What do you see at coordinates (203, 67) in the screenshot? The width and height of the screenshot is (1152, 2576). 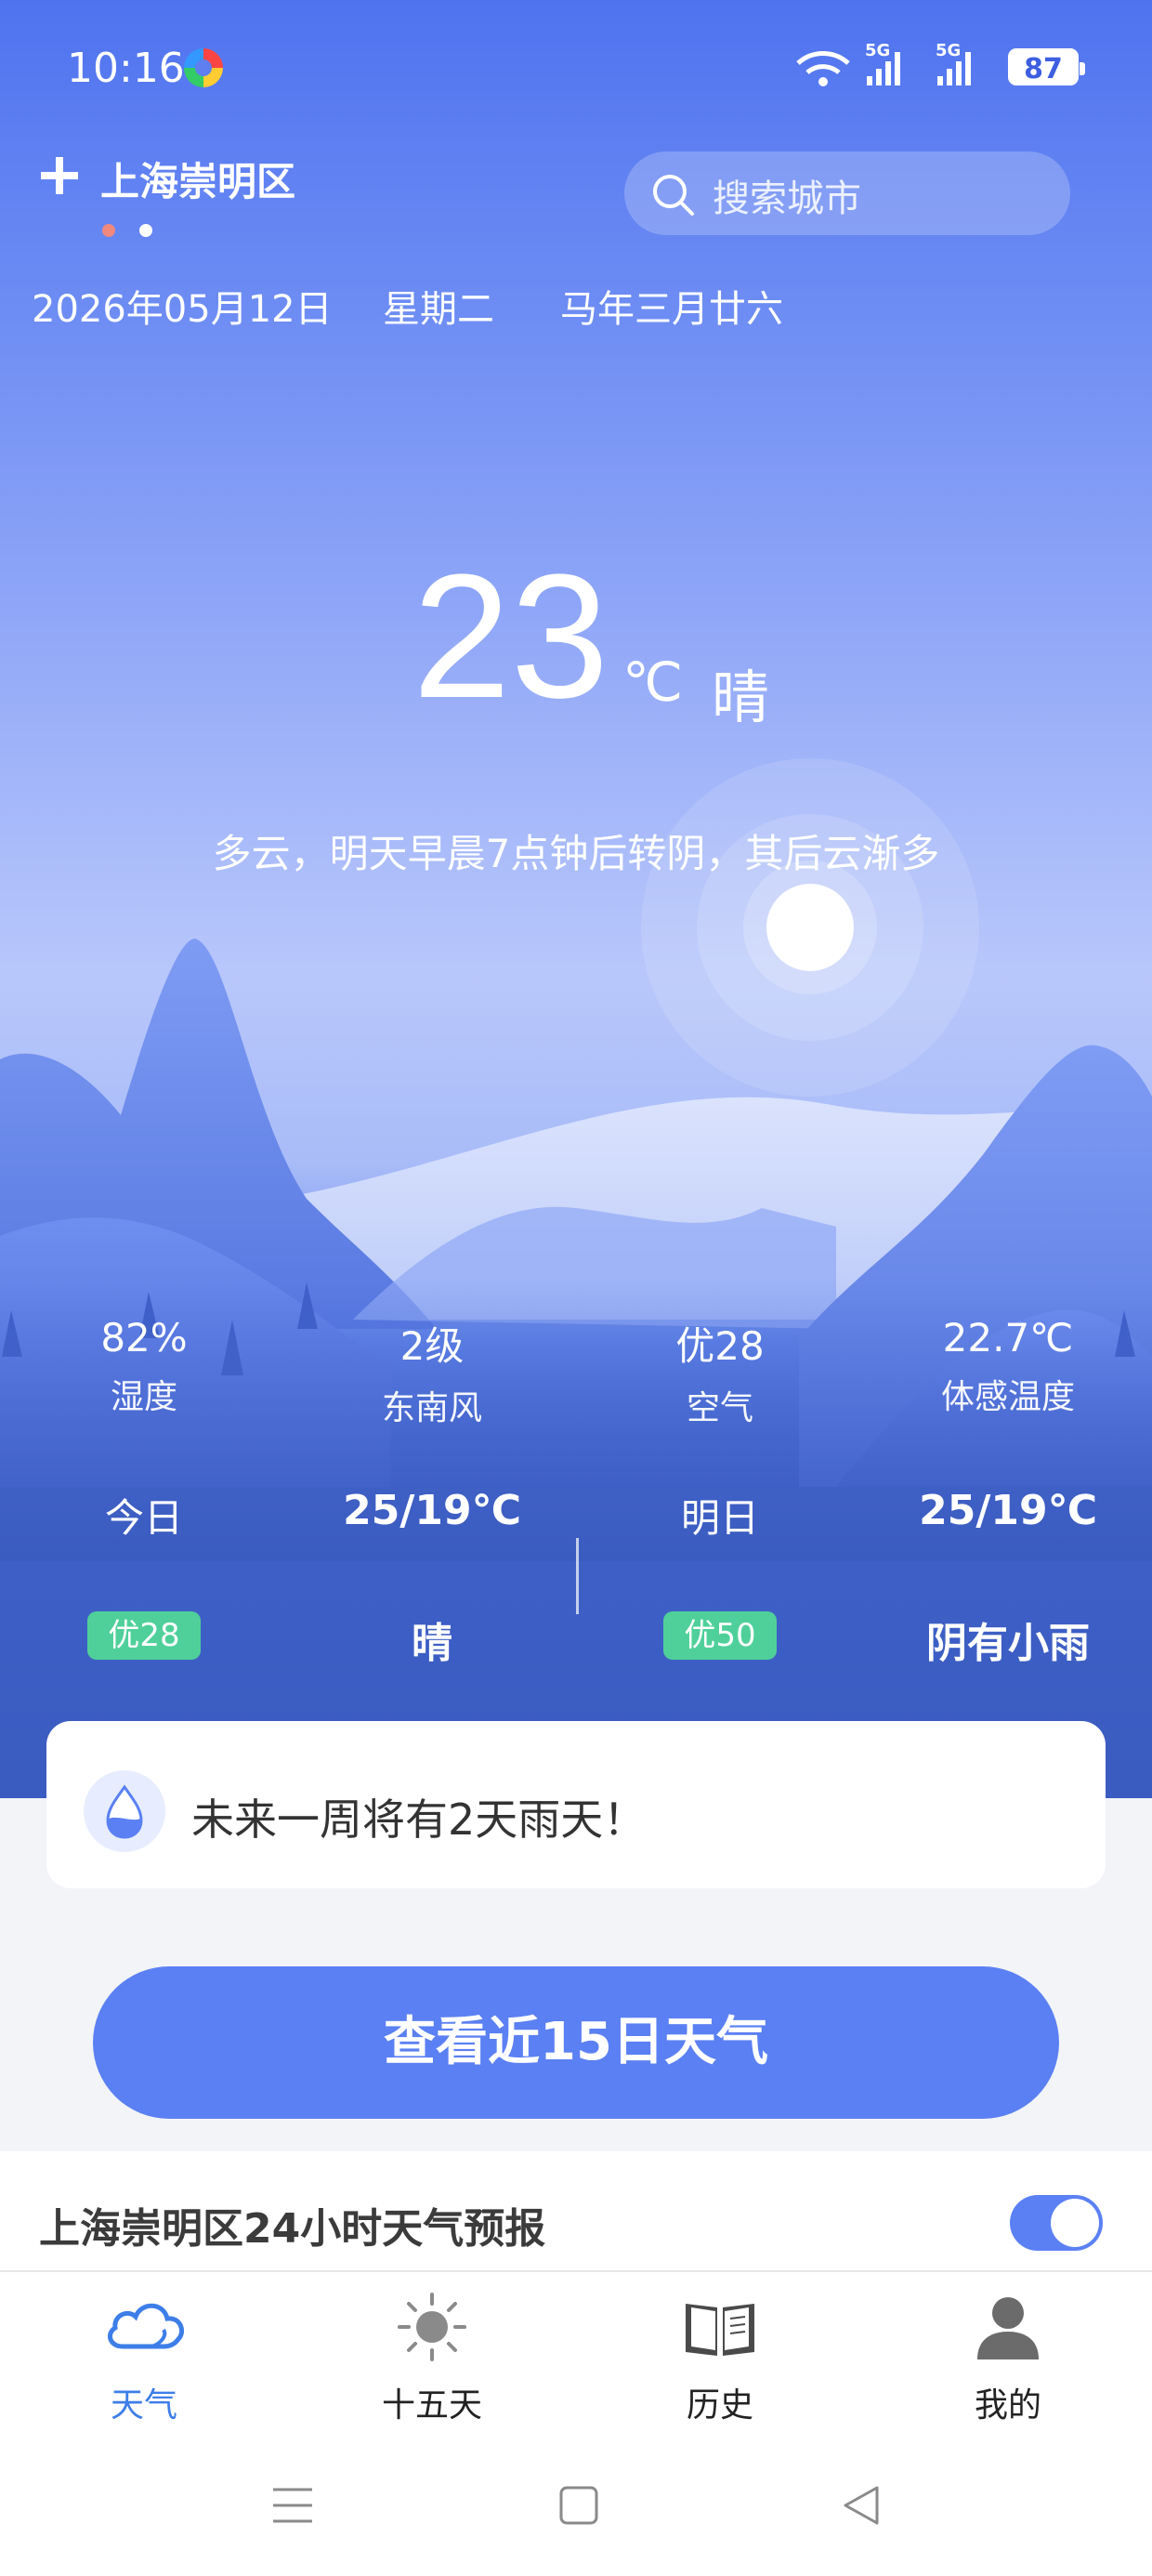 I see `app-notification-icon` at bounding box center [203, 67].